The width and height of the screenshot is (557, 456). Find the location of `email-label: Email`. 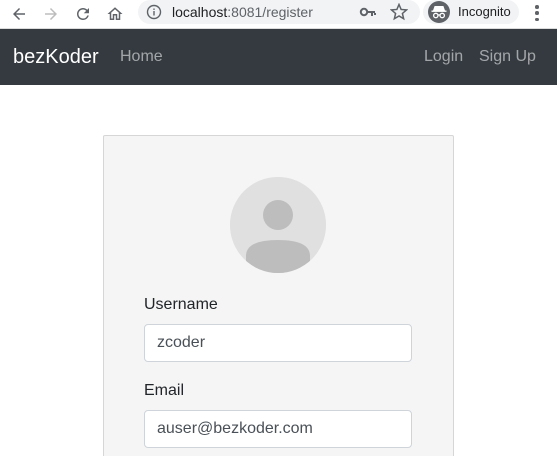

email-label: Email is located at coordinates (164, 390).